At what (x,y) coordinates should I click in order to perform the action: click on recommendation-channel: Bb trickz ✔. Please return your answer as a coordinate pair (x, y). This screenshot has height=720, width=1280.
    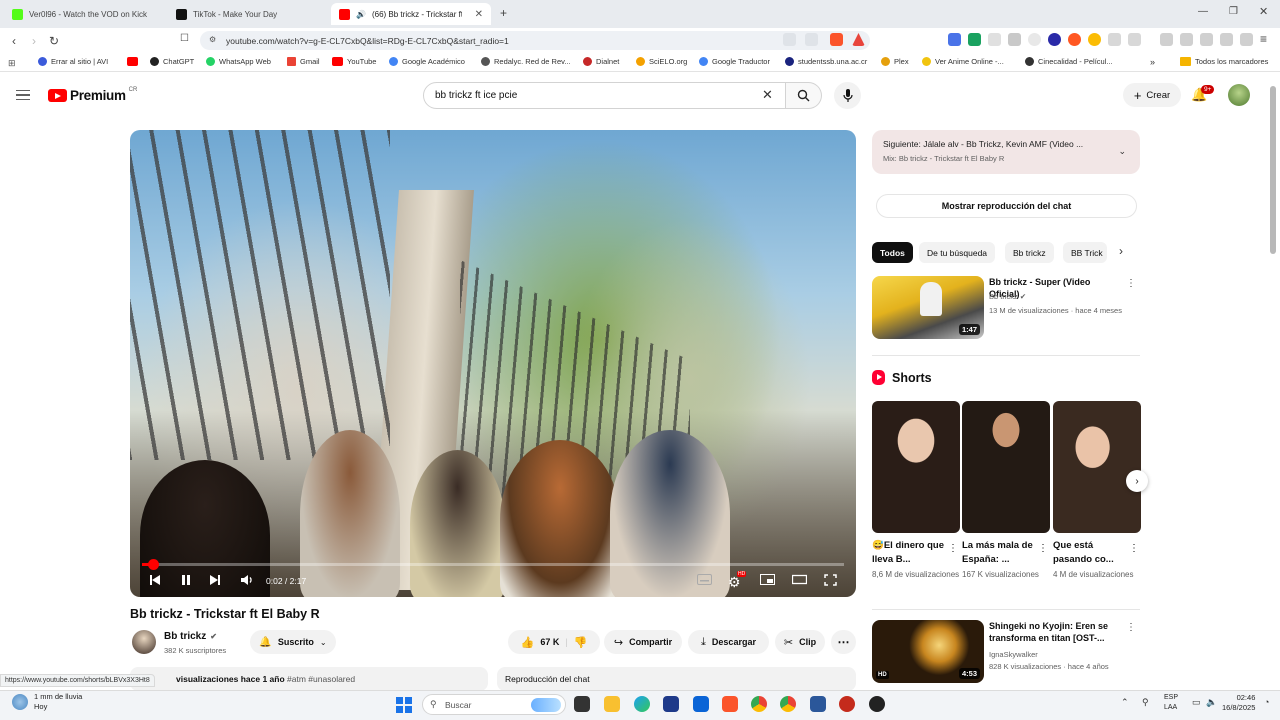
    Looking at the image, I should click on (1007, 296).